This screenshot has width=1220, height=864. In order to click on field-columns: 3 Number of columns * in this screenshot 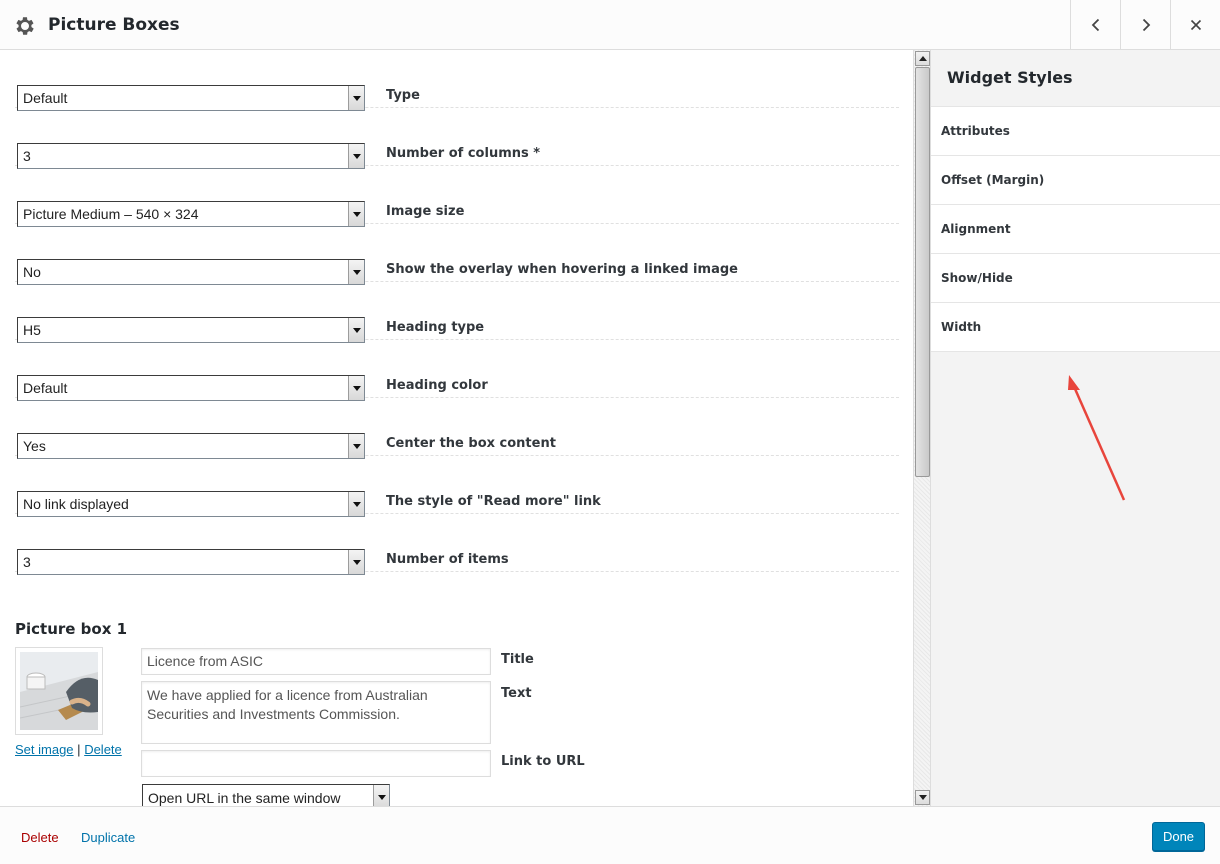, I will do `click(457, 138)`.